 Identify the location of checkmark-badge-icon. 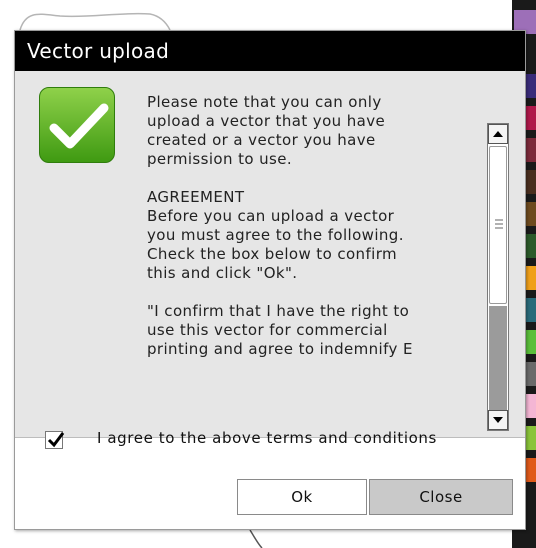
(77, 125).